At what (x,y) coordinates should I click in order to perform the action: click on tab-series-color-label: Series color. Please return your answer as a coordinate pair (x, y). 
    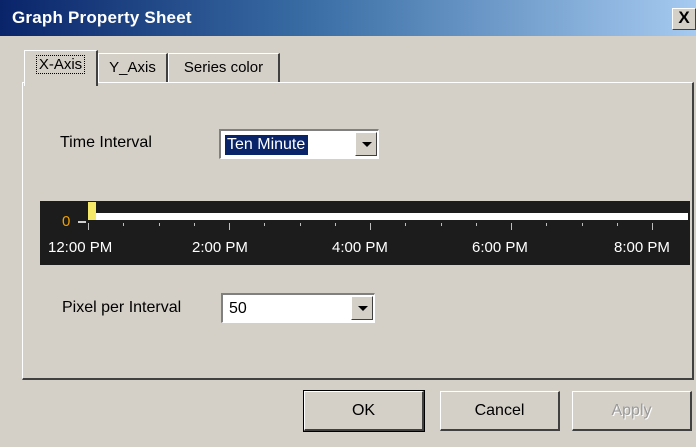
    Looking at the image, I should click on (223, 67).